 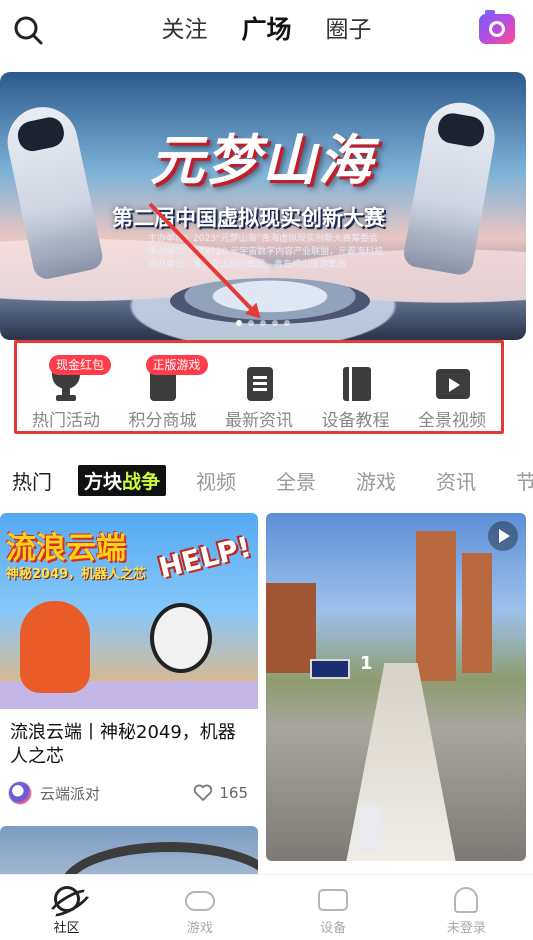 I want to click on category-hot: 热门, so click(x=34, y=480).